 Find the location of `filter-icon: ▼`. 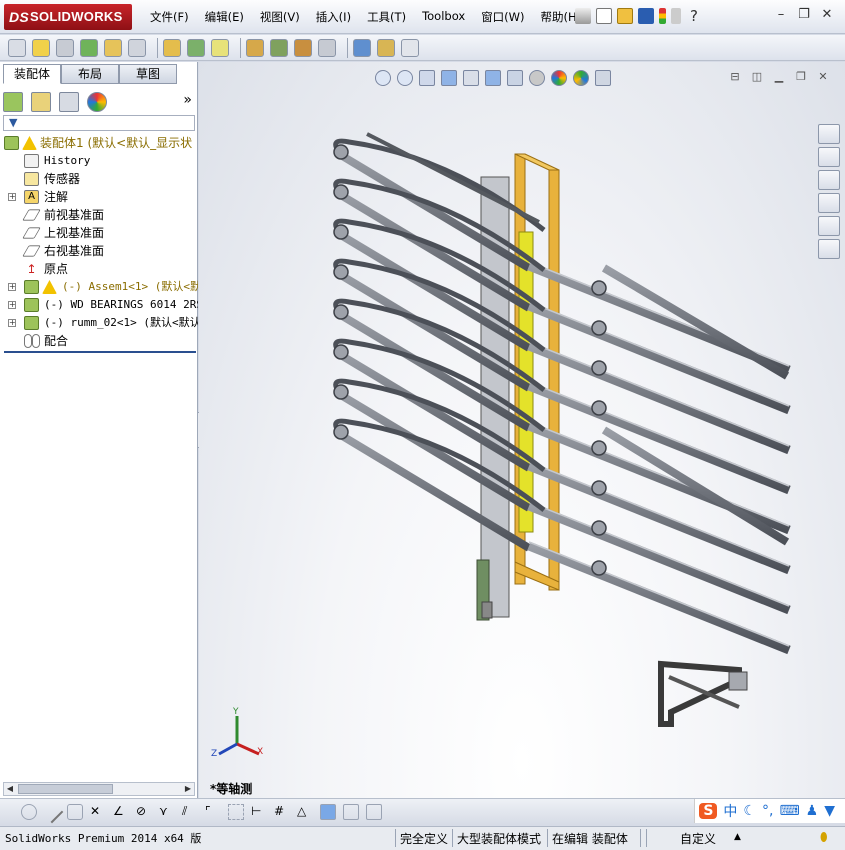

filter-icon: ▼ is located at coordinates (13, 122).